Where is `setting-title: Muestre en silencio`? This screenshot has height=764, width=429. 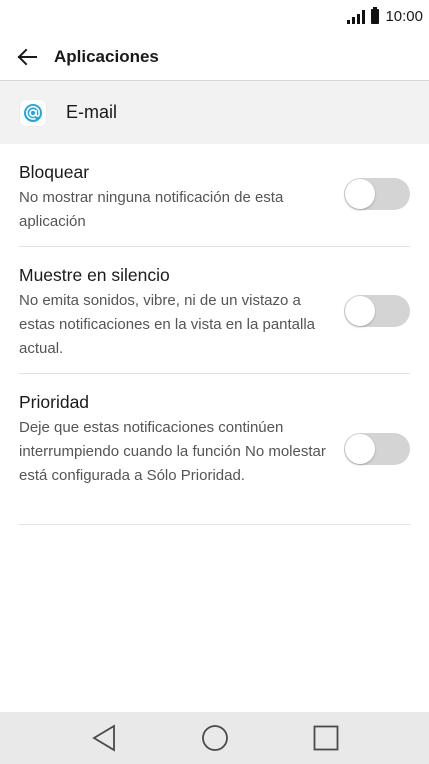
setting-title: Muestre en silencio is located at coordinates (94, 275).